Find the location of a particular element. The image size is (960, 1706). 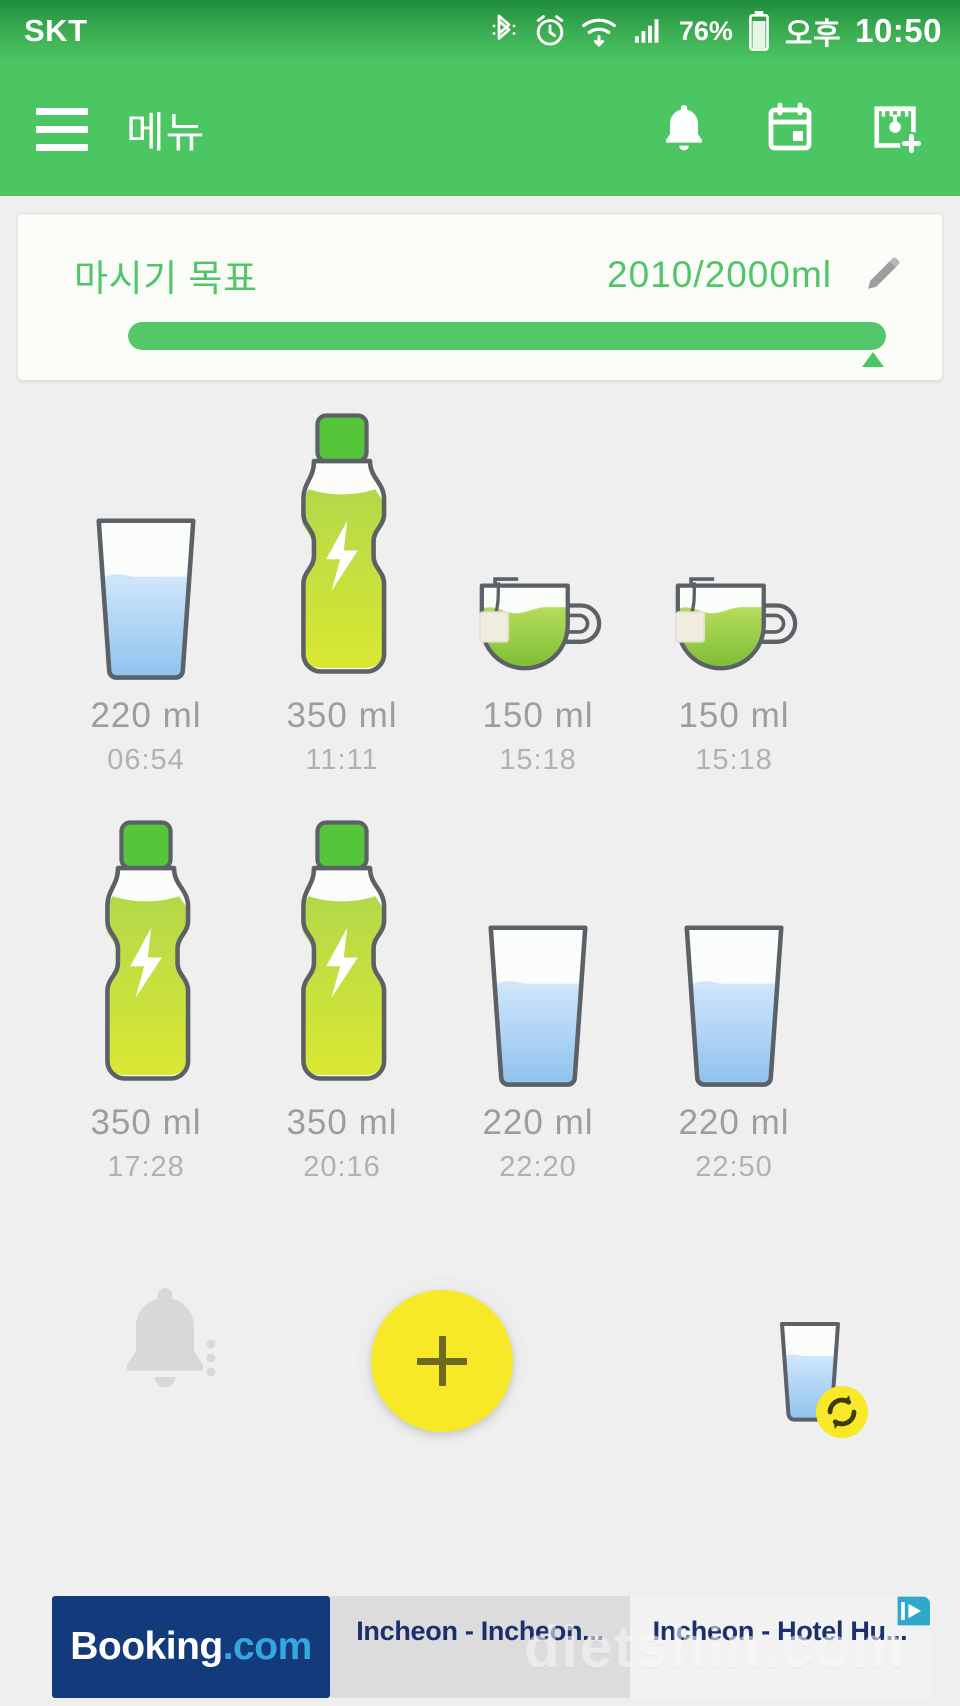

progress-track is located at coordinates (507, 336).